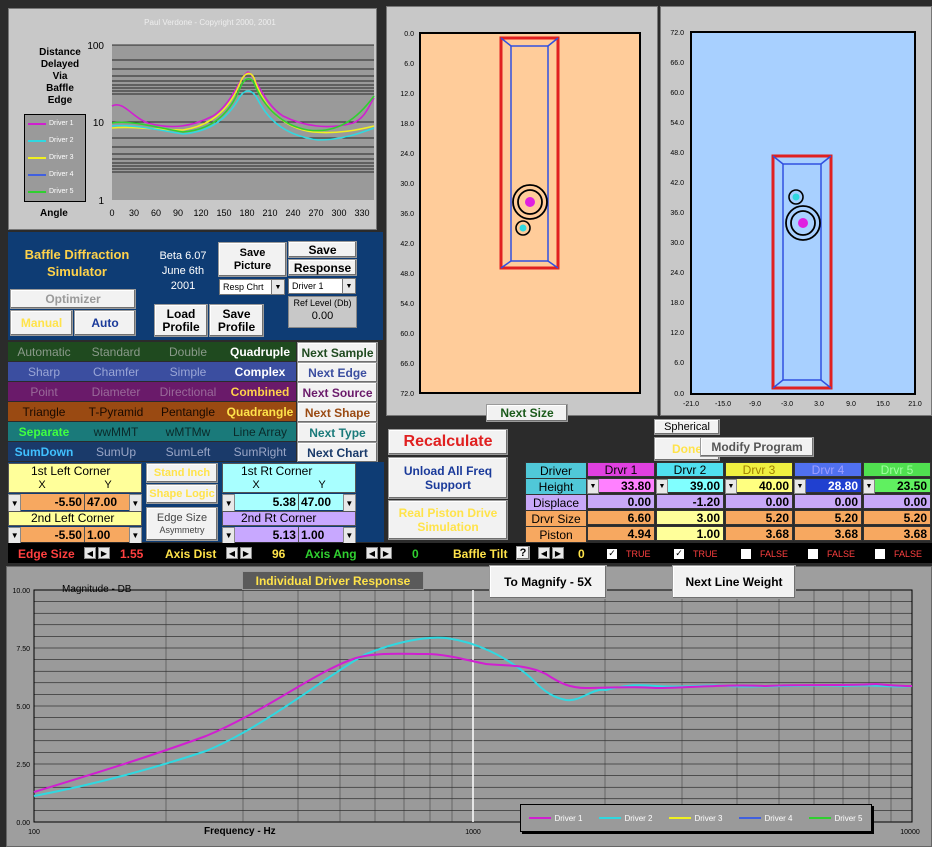 The image size is (932, 847). What do you see at coordinates (15, 535) in the screenshot?
I see `second-left-spinner: ▼` at bounding box center [15, 535].